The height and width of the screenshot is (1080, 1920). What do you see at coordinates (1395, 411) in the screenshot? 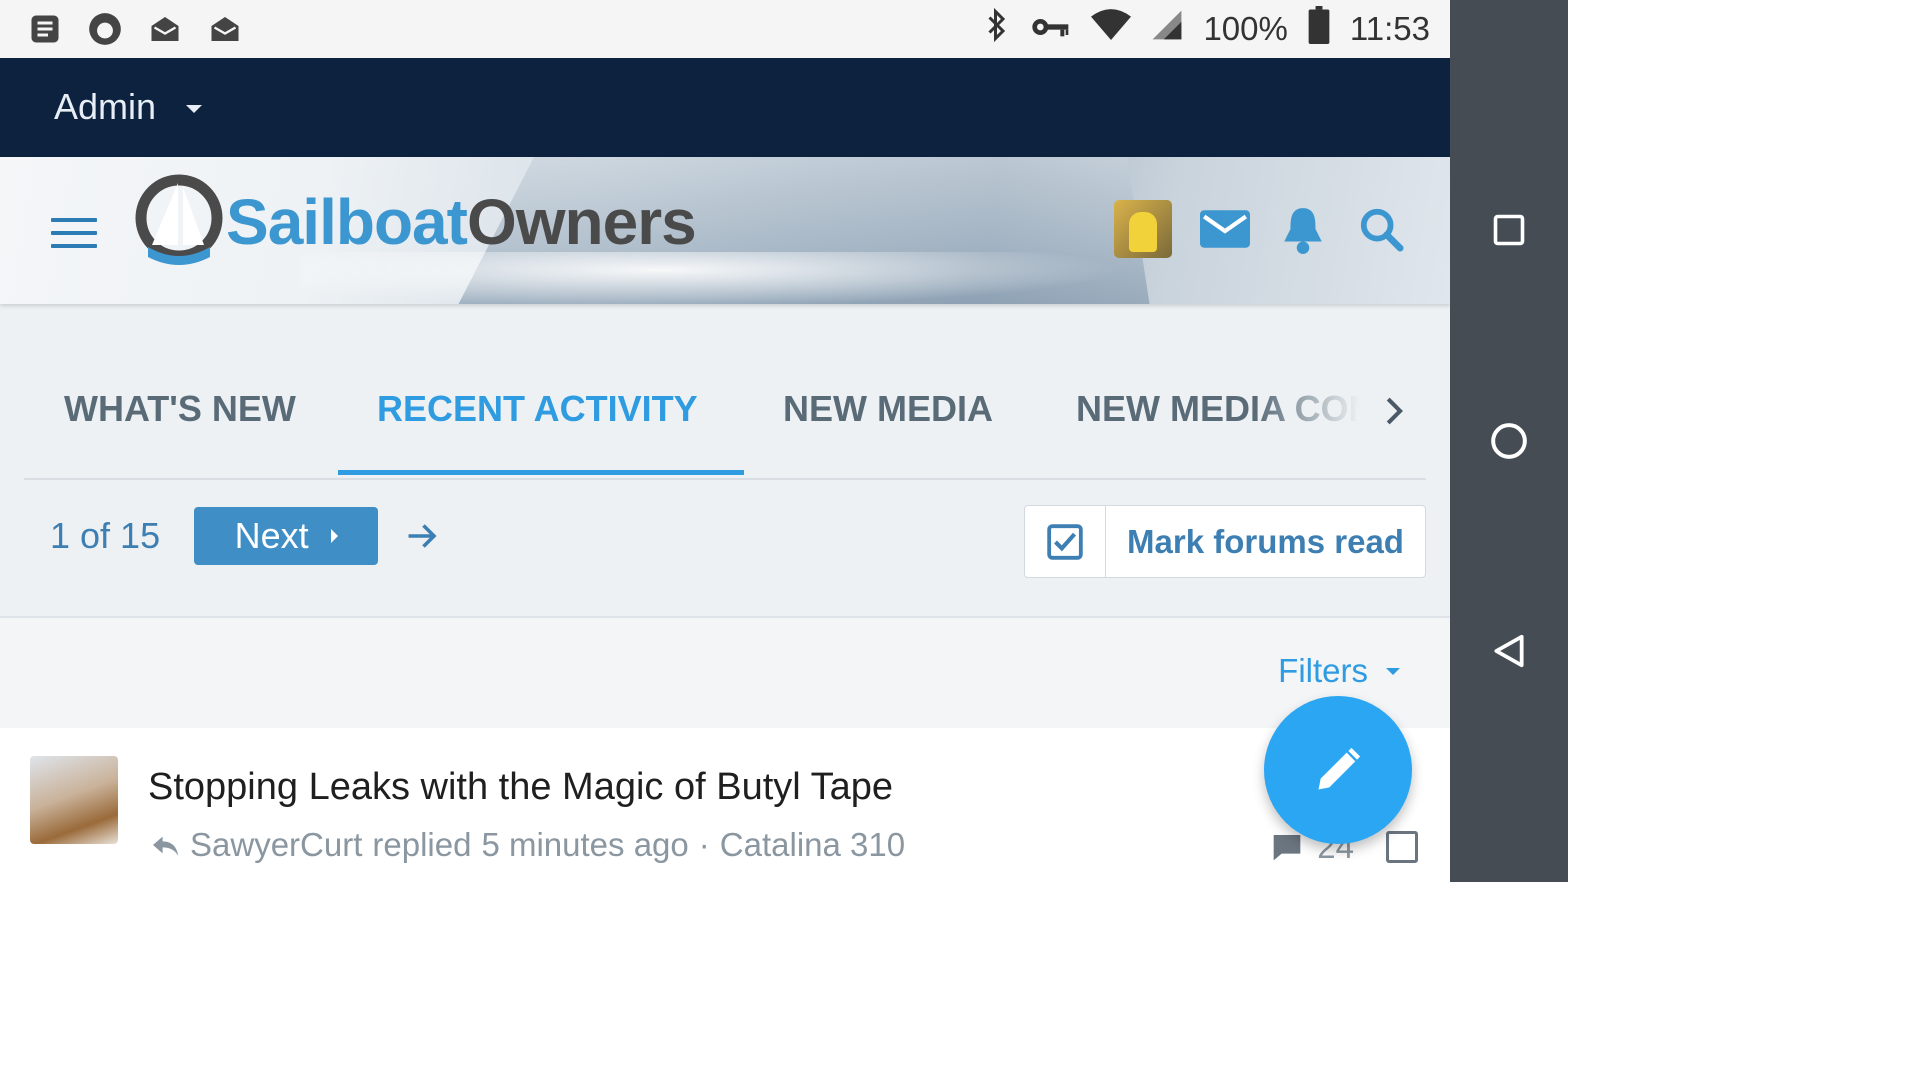
I see `chevron-right-icon` at bounding box center [1395, 411].